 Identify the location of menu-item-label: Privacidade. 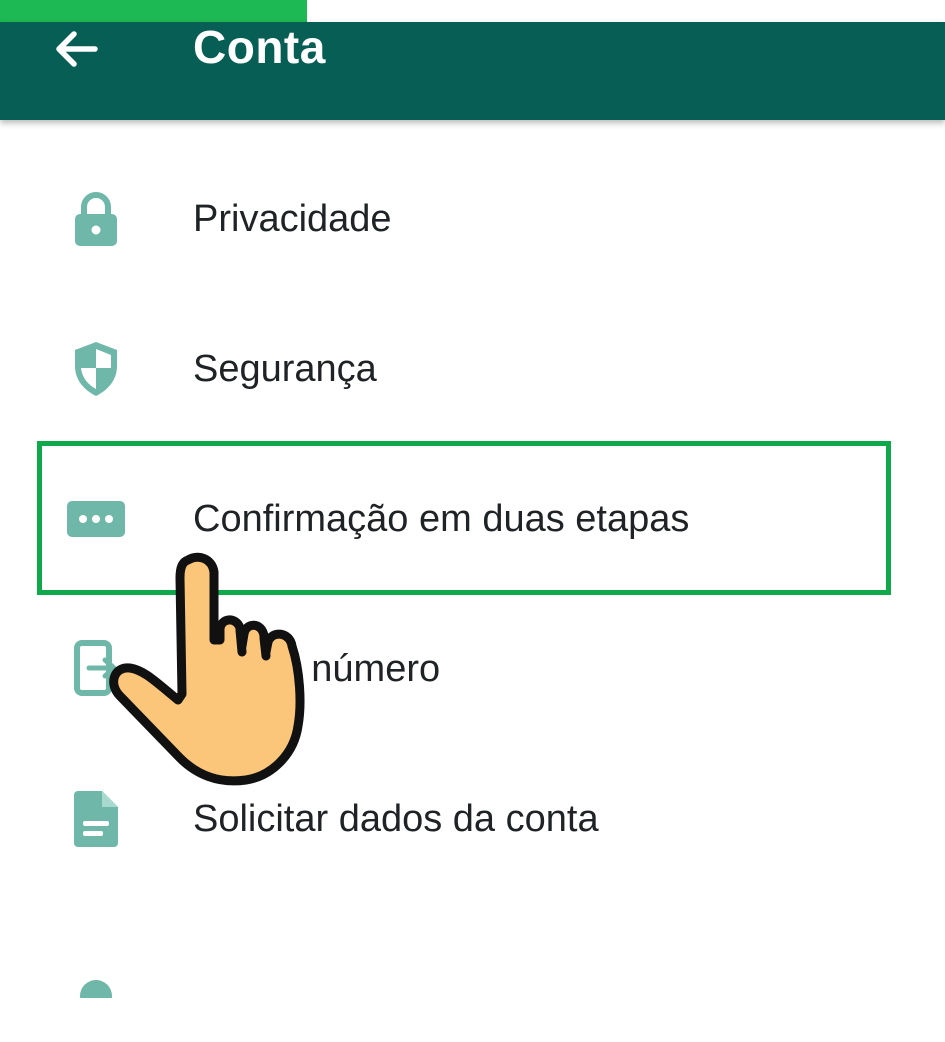
(292, 219).